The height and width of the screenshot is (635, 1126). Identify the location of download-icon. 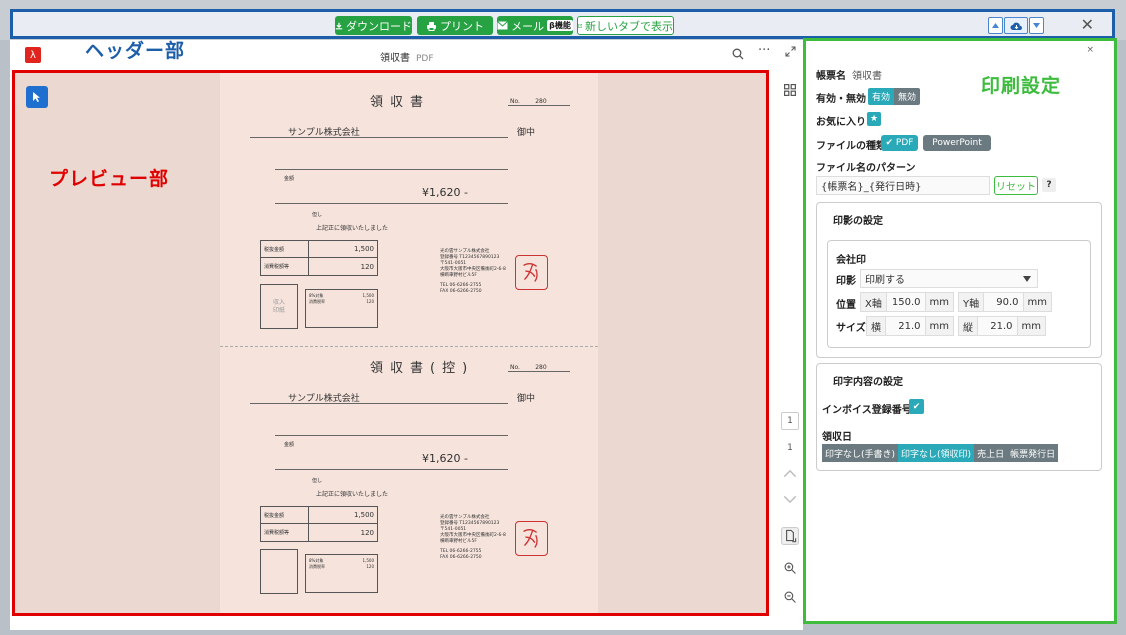
(339, 25).